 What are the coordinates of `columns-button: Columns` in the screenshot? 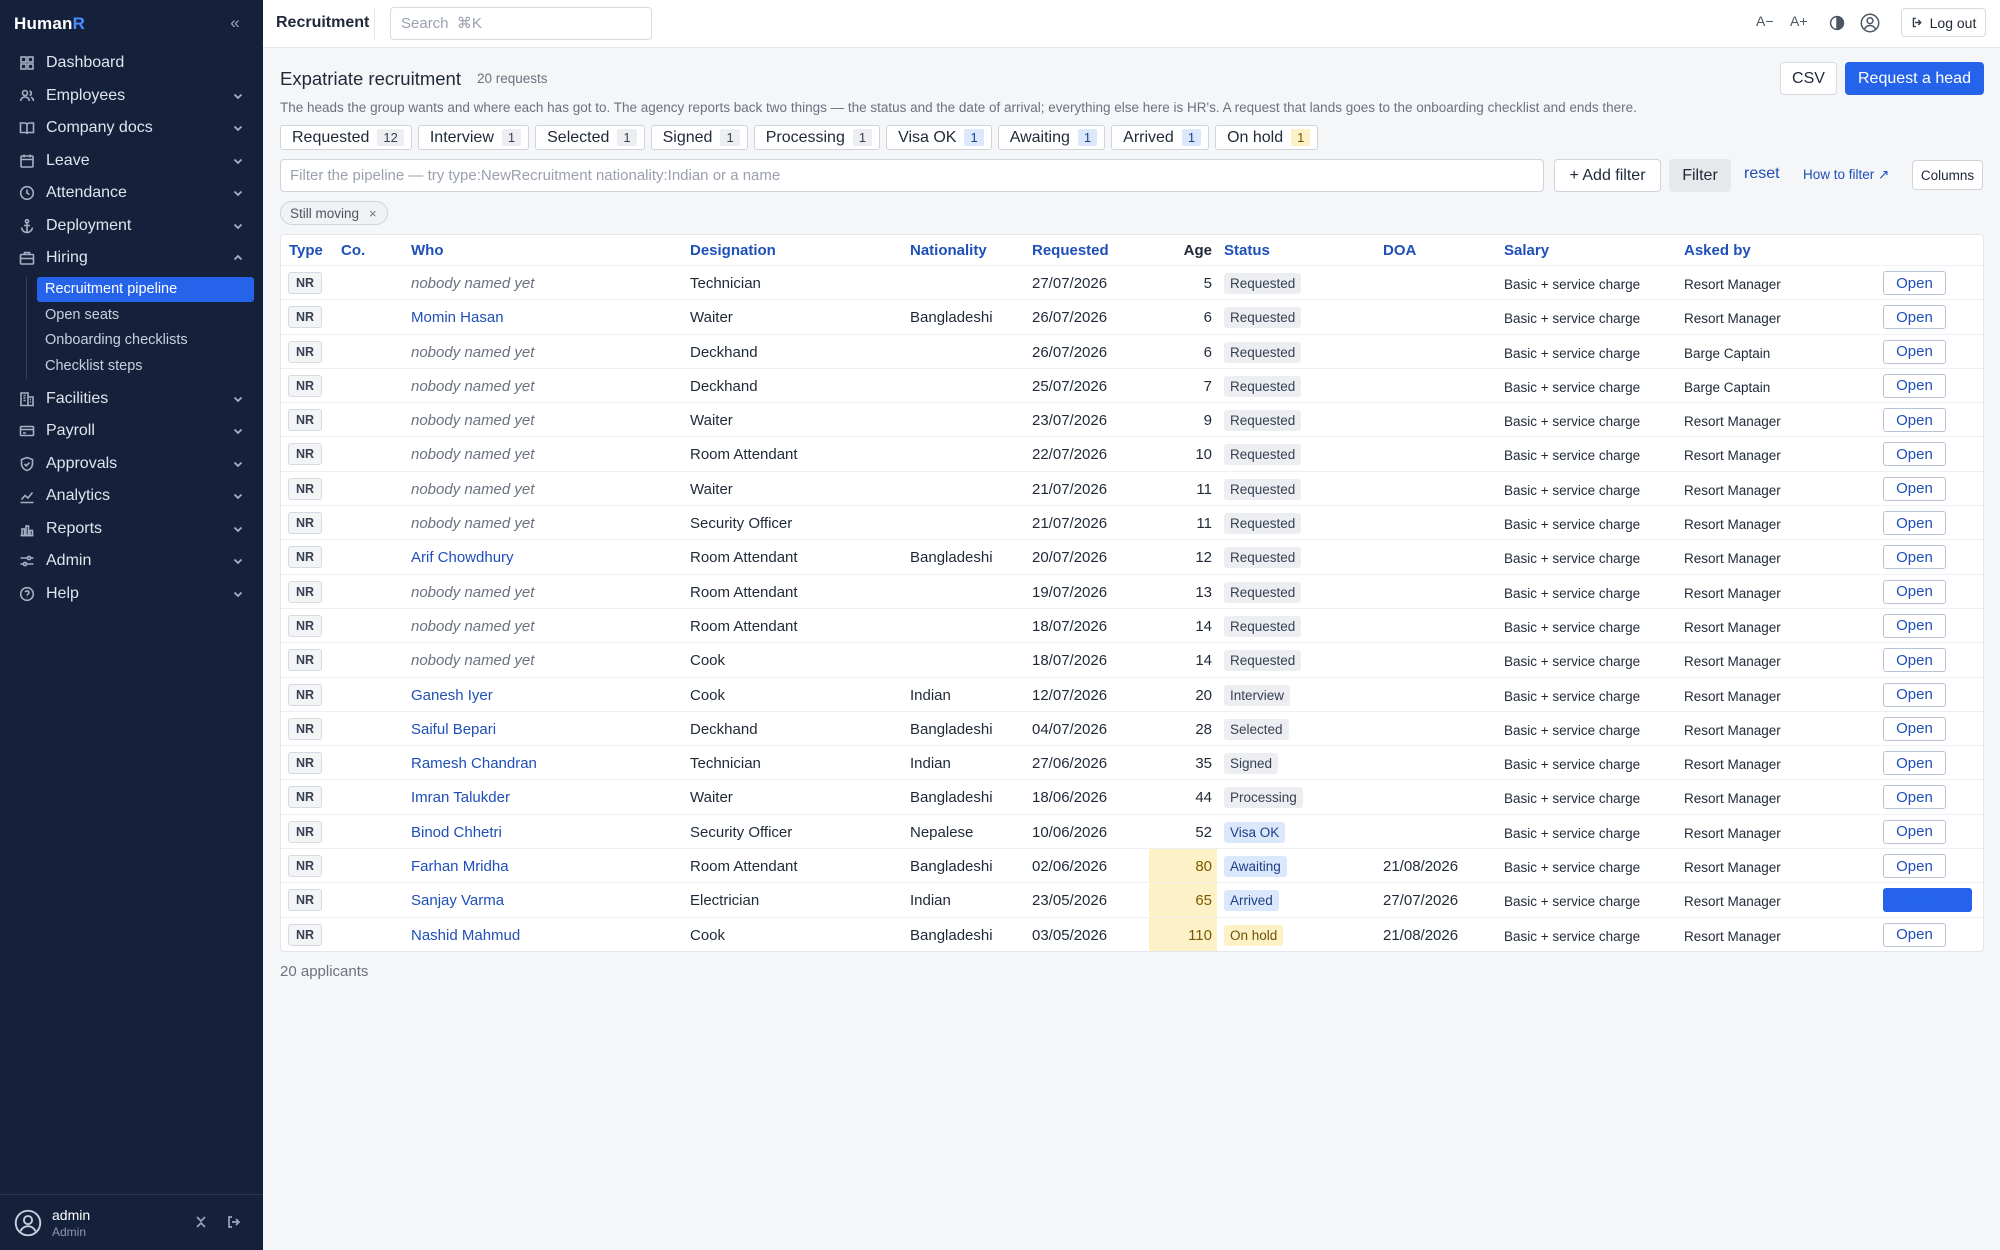 It's located at (1947, 175).